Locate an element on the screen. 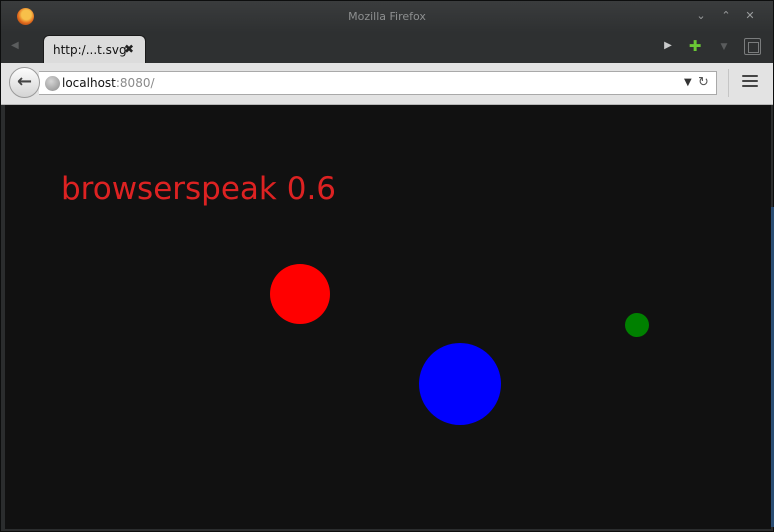 The width and height of the screenshot is (774, 532). url-path: :8080/ is located at coordinates (135, 83).